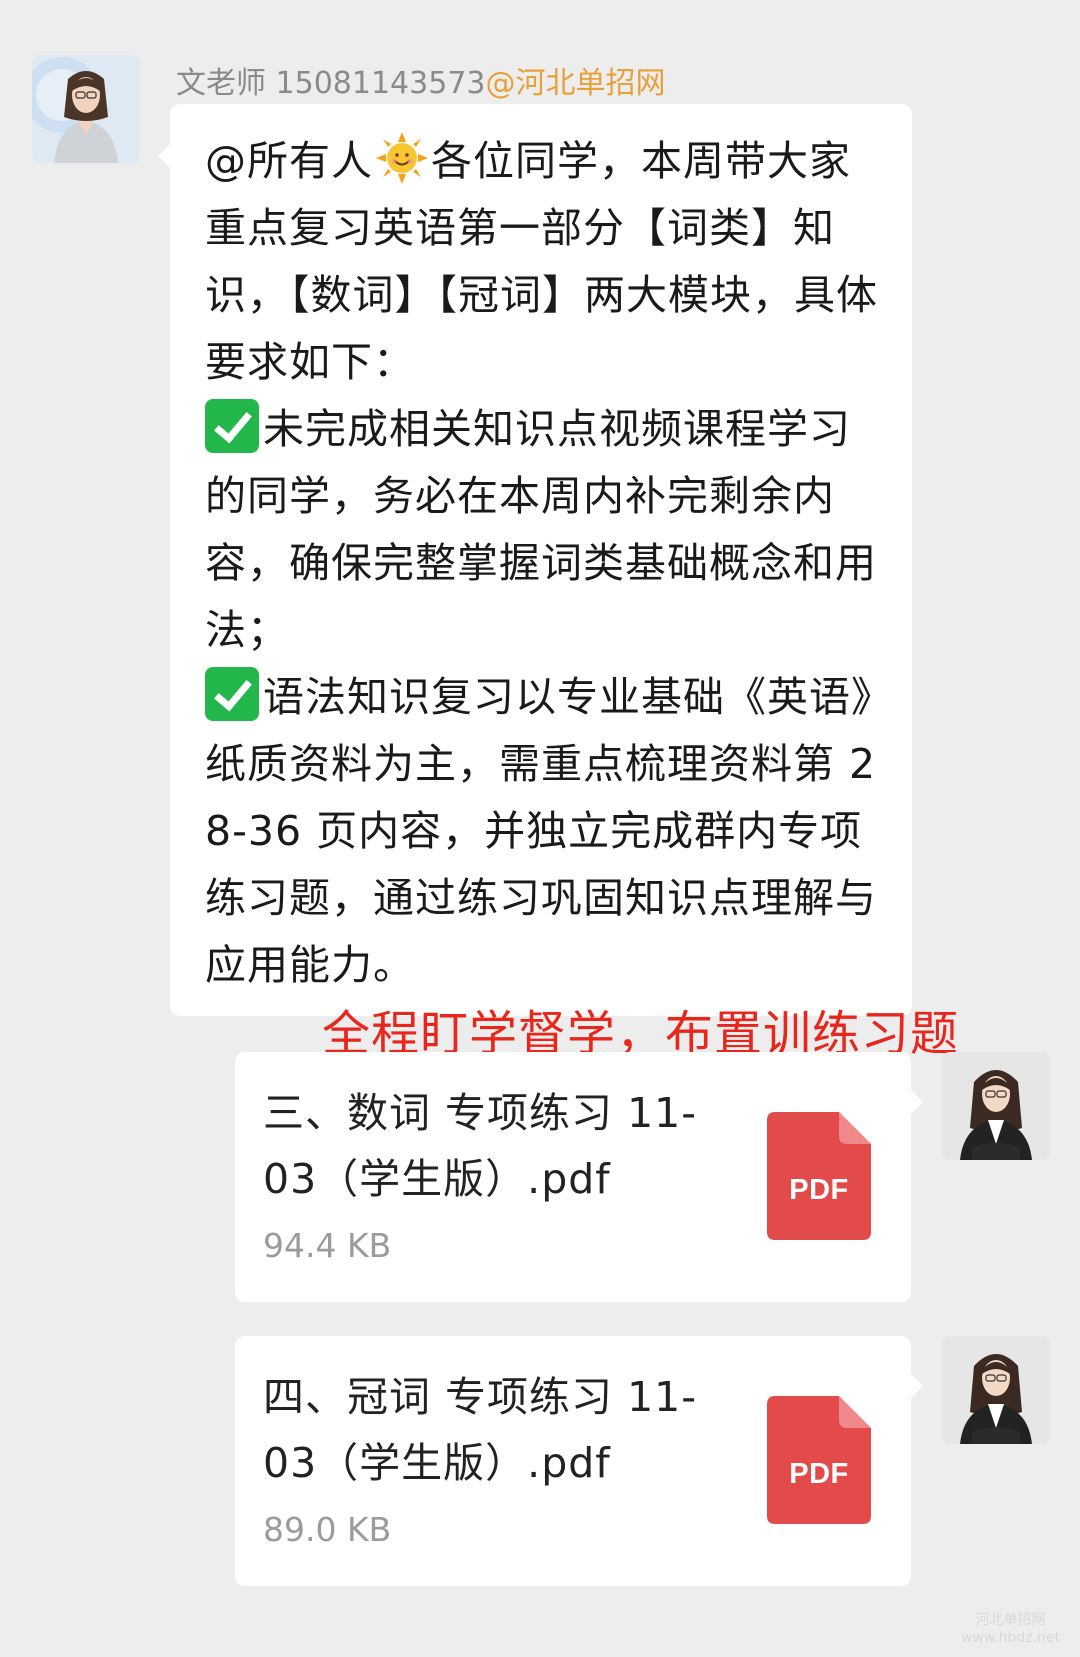 Image resolution: width=1080 pixels, height=1657 pixels. I want to click on watermark: 河北单招网 www.hbdz.net, so click(1010, 1629).